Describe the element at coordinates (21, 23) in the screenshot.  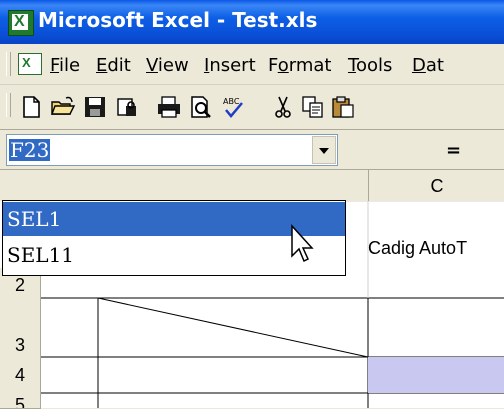
I see `excel-app-icon: X` at that location.